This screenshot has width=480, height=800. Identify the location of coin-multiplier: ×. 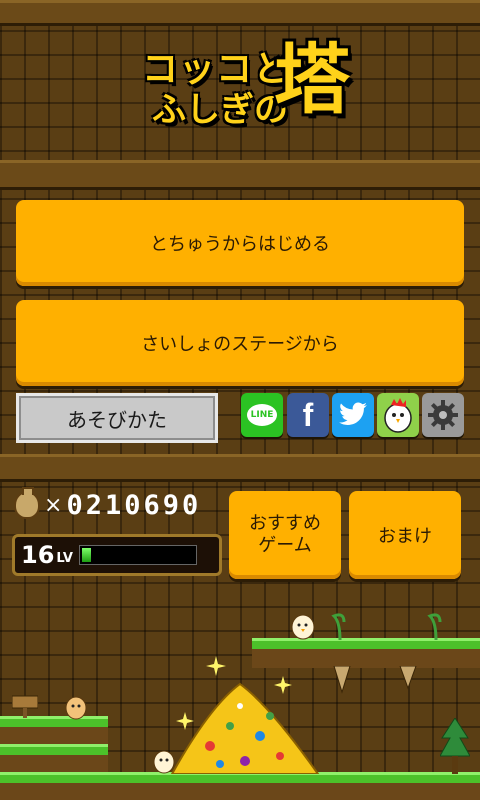
(53, 505).